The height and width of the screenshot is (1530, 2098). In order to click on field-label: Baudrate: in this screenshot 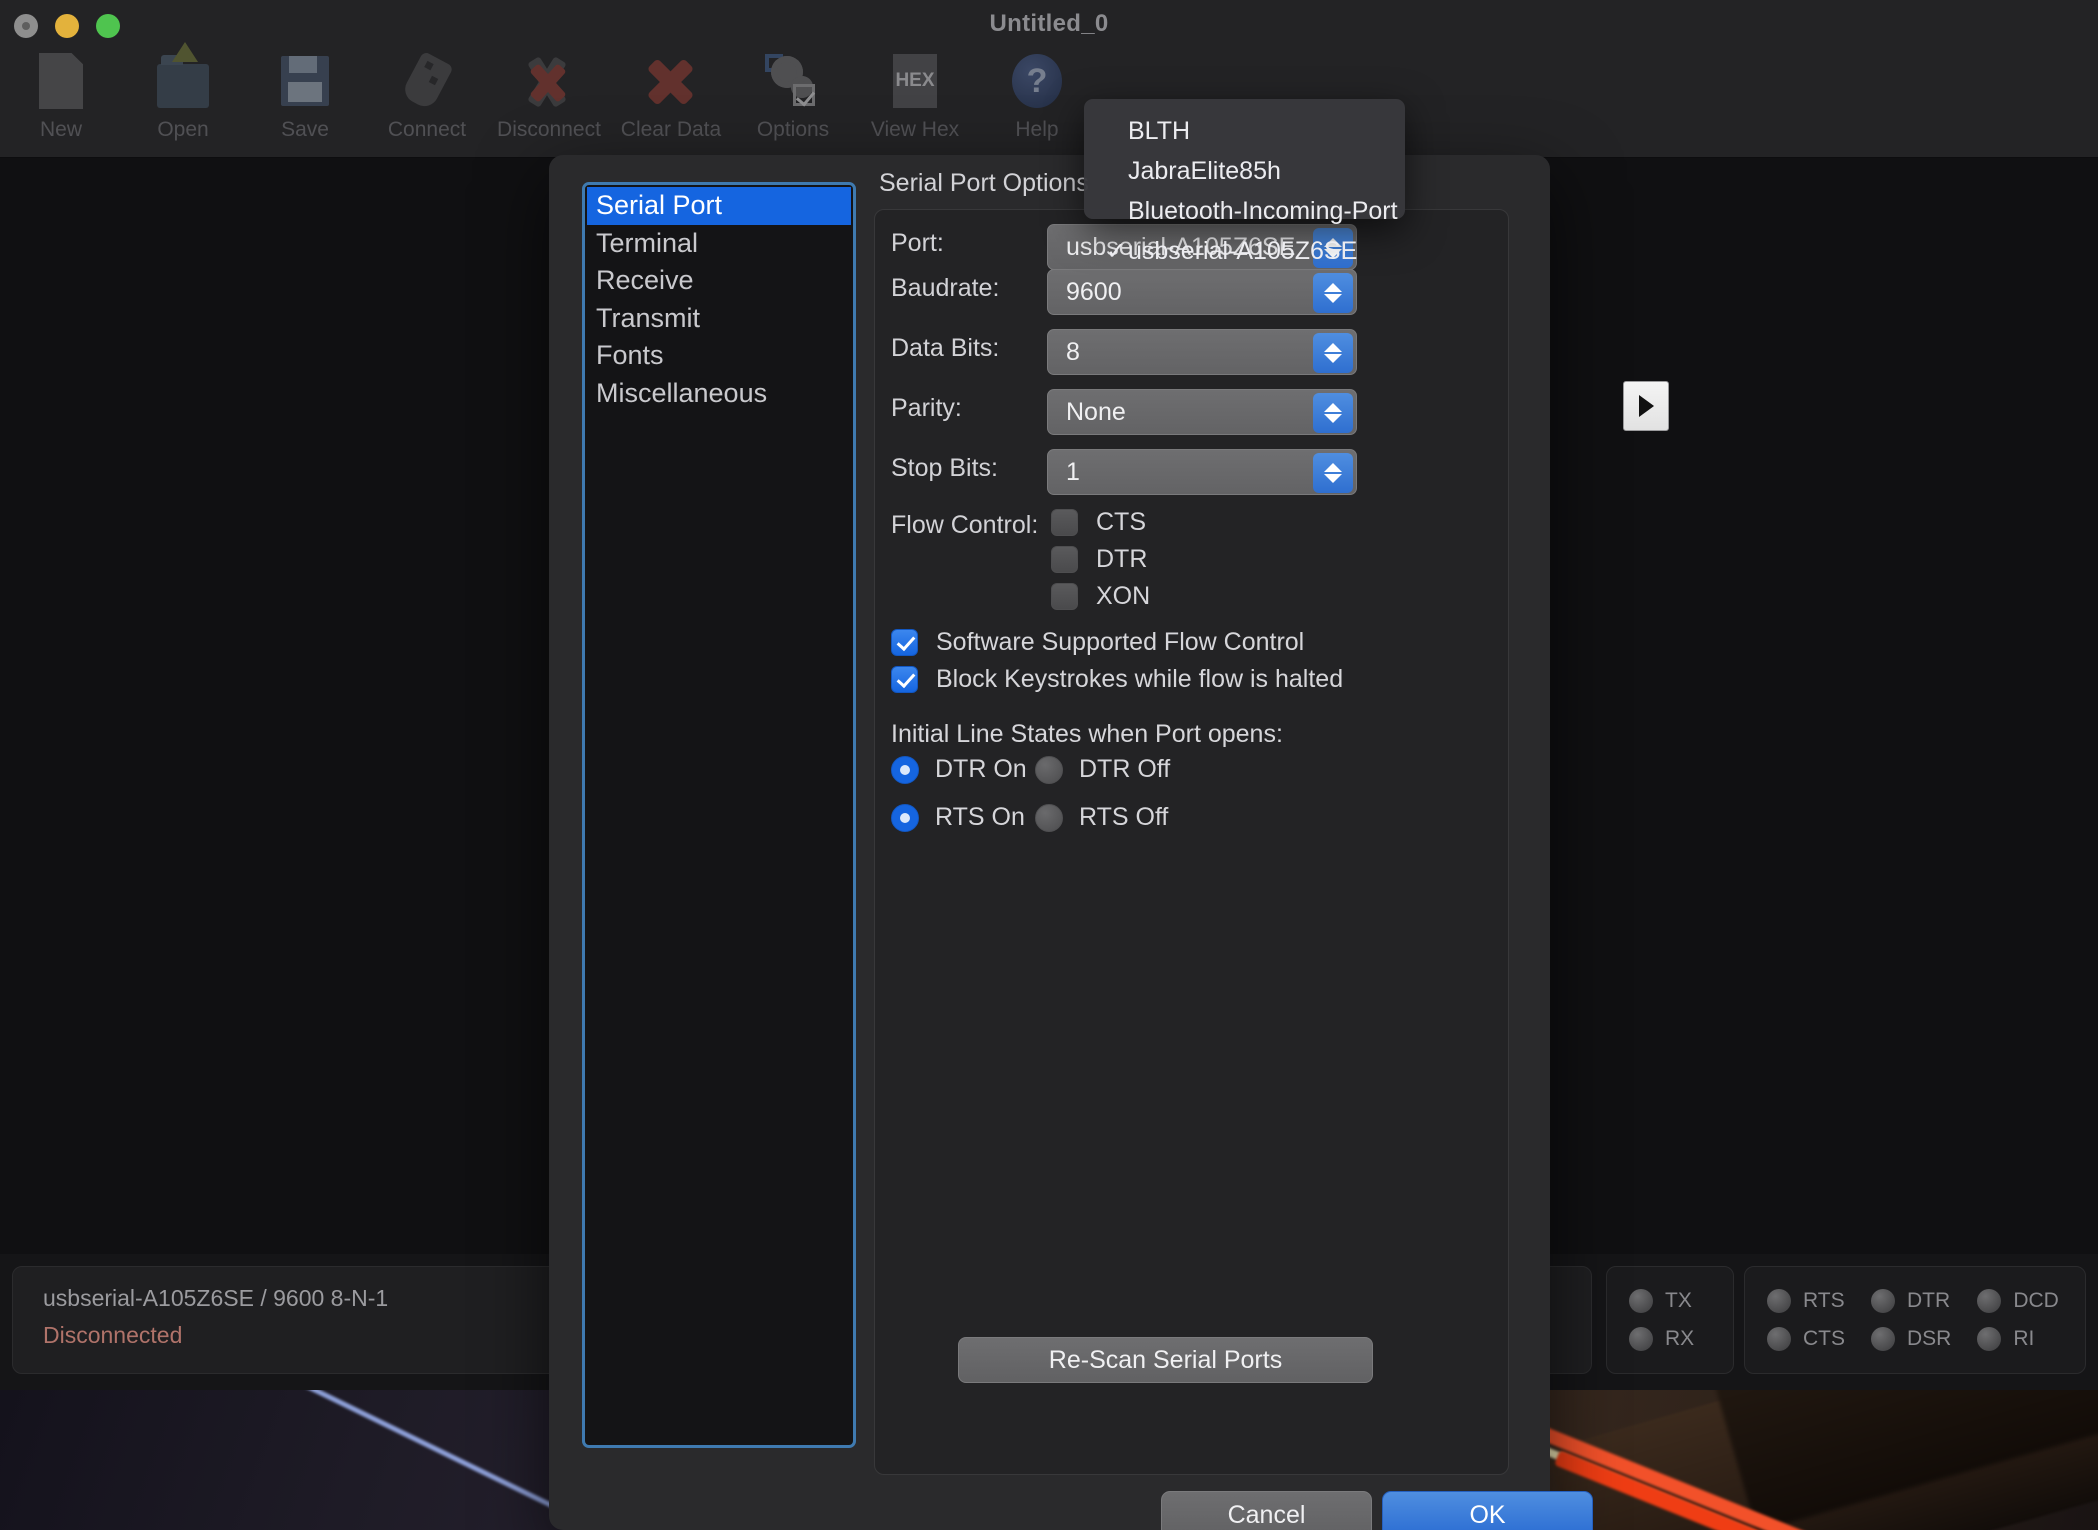, I will do `click(945, 288)`.